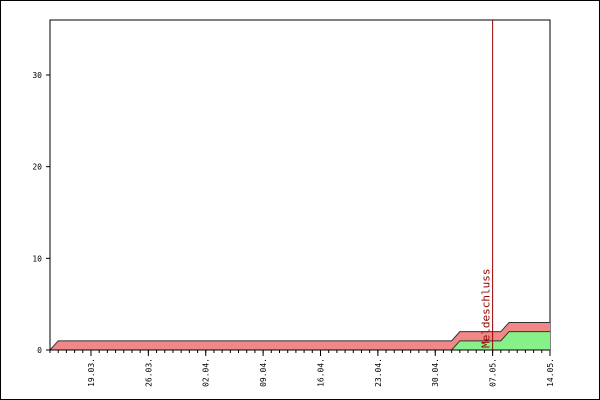  What do you see at coordinates (91, 372) in the screenshot?
I see `x-tick-label: 19.03.` at bounding box center [91, 372].